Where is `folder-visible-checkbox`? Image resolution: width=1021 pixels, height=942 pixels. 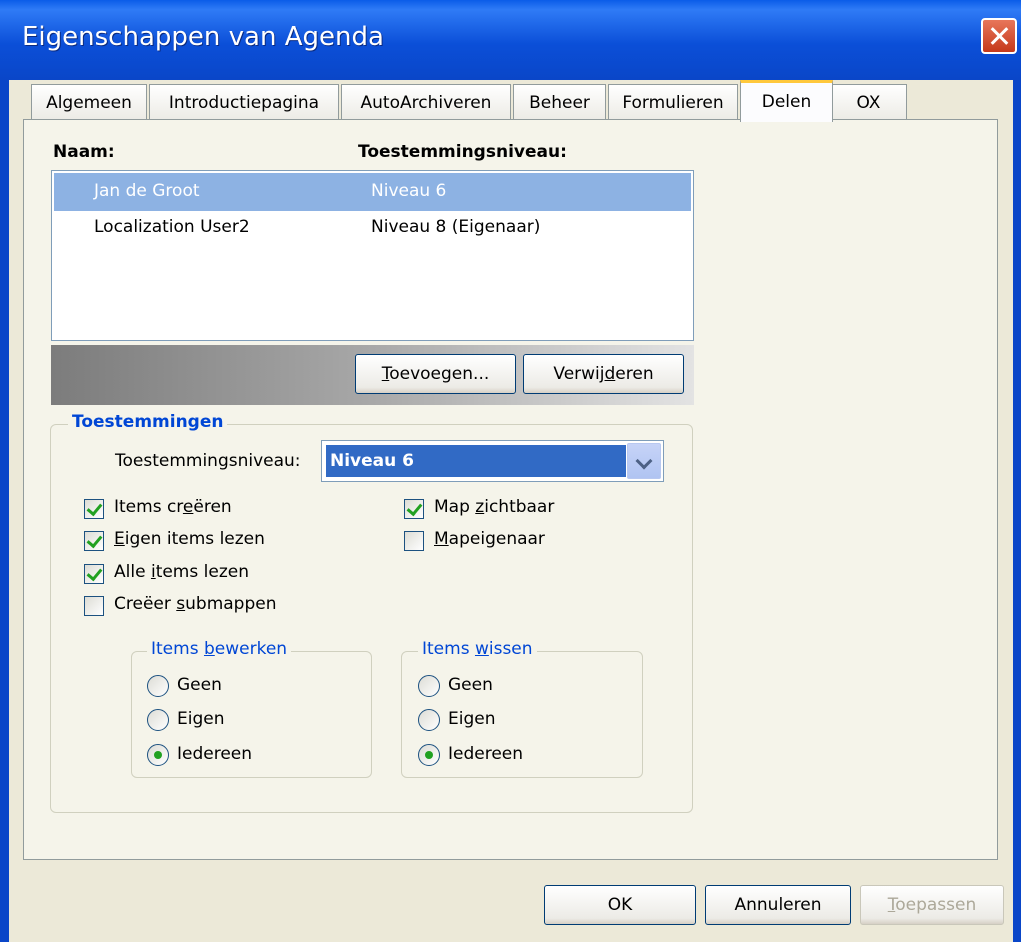 folder-visible-checkbox is located at coordinates (414, 509).